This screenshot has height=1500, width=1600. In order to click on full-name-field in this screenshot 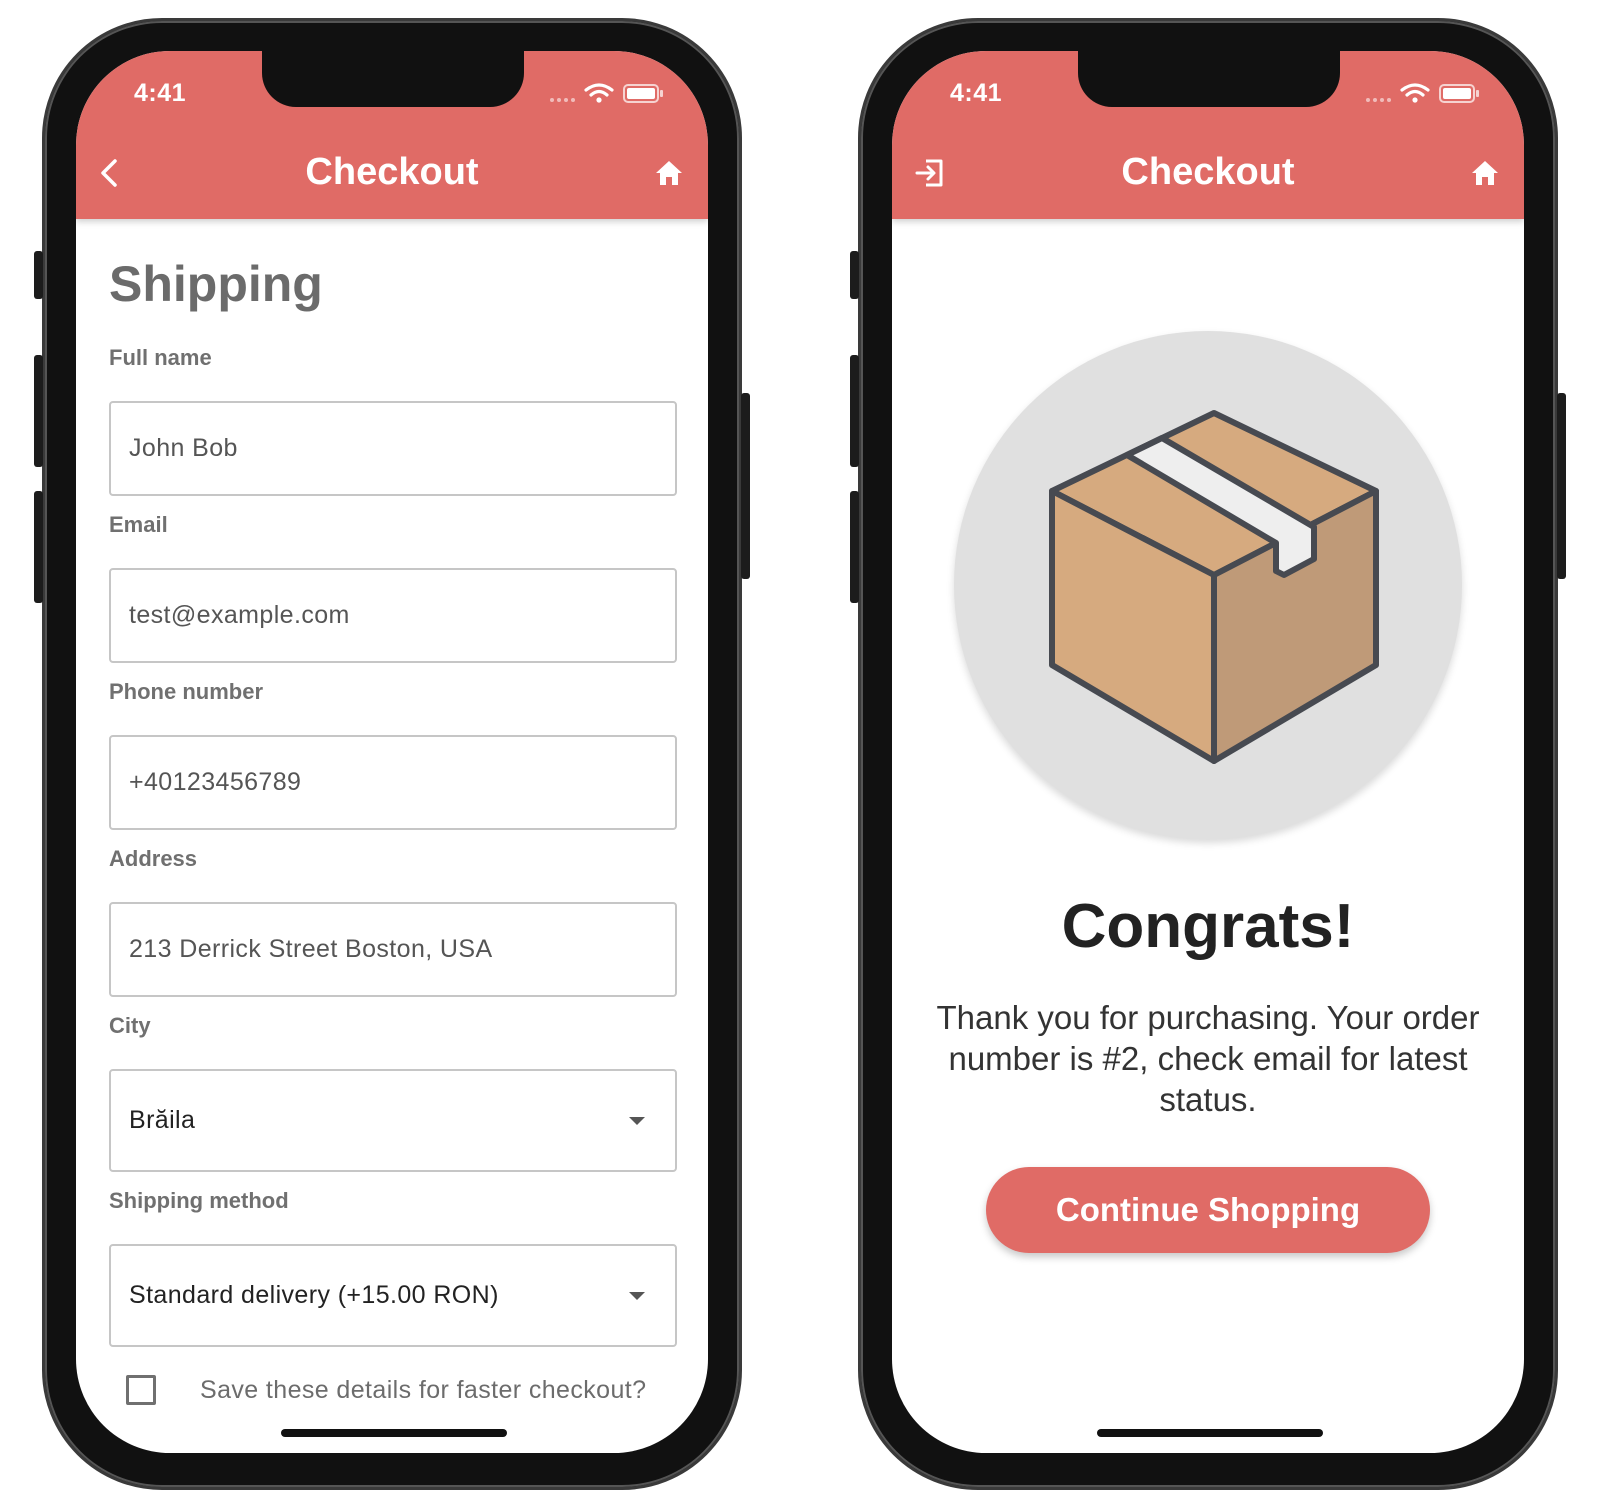, I will do `click(393, 448)`.